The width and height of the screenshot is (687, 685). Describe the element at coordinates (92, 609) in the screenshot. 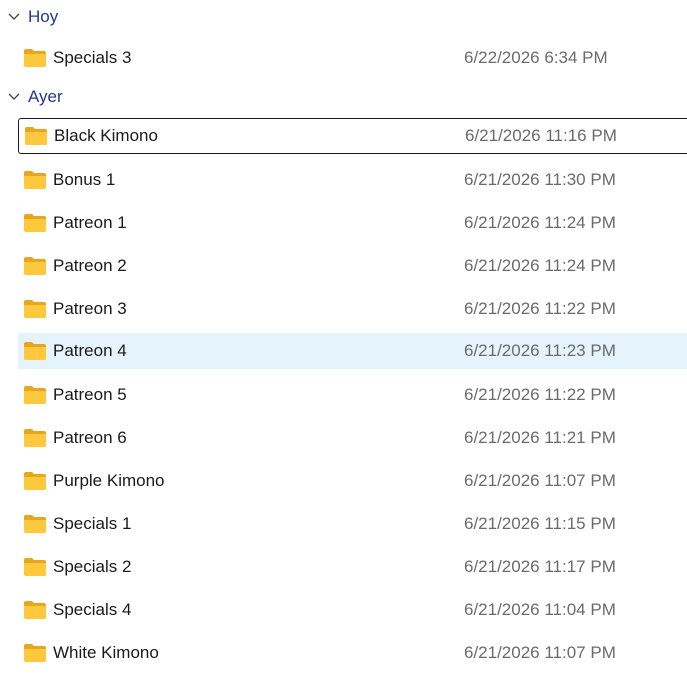

I see `item-name: Specials 4` at that location.